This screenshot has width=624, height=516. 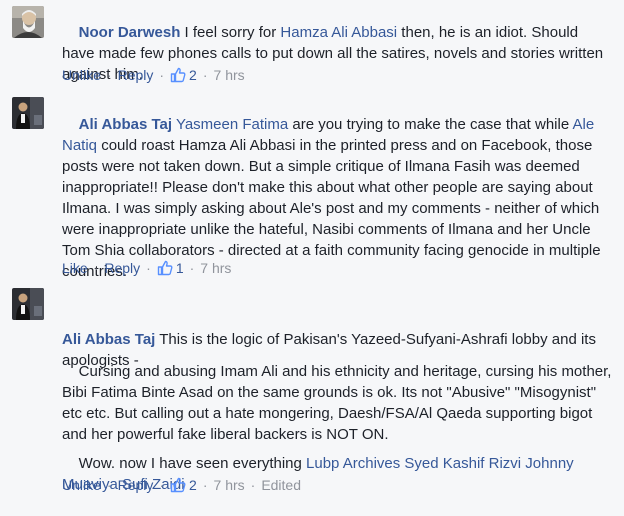 I want to click on text-segment: Wow. now I have seen everything, so click(x=192, y=463).